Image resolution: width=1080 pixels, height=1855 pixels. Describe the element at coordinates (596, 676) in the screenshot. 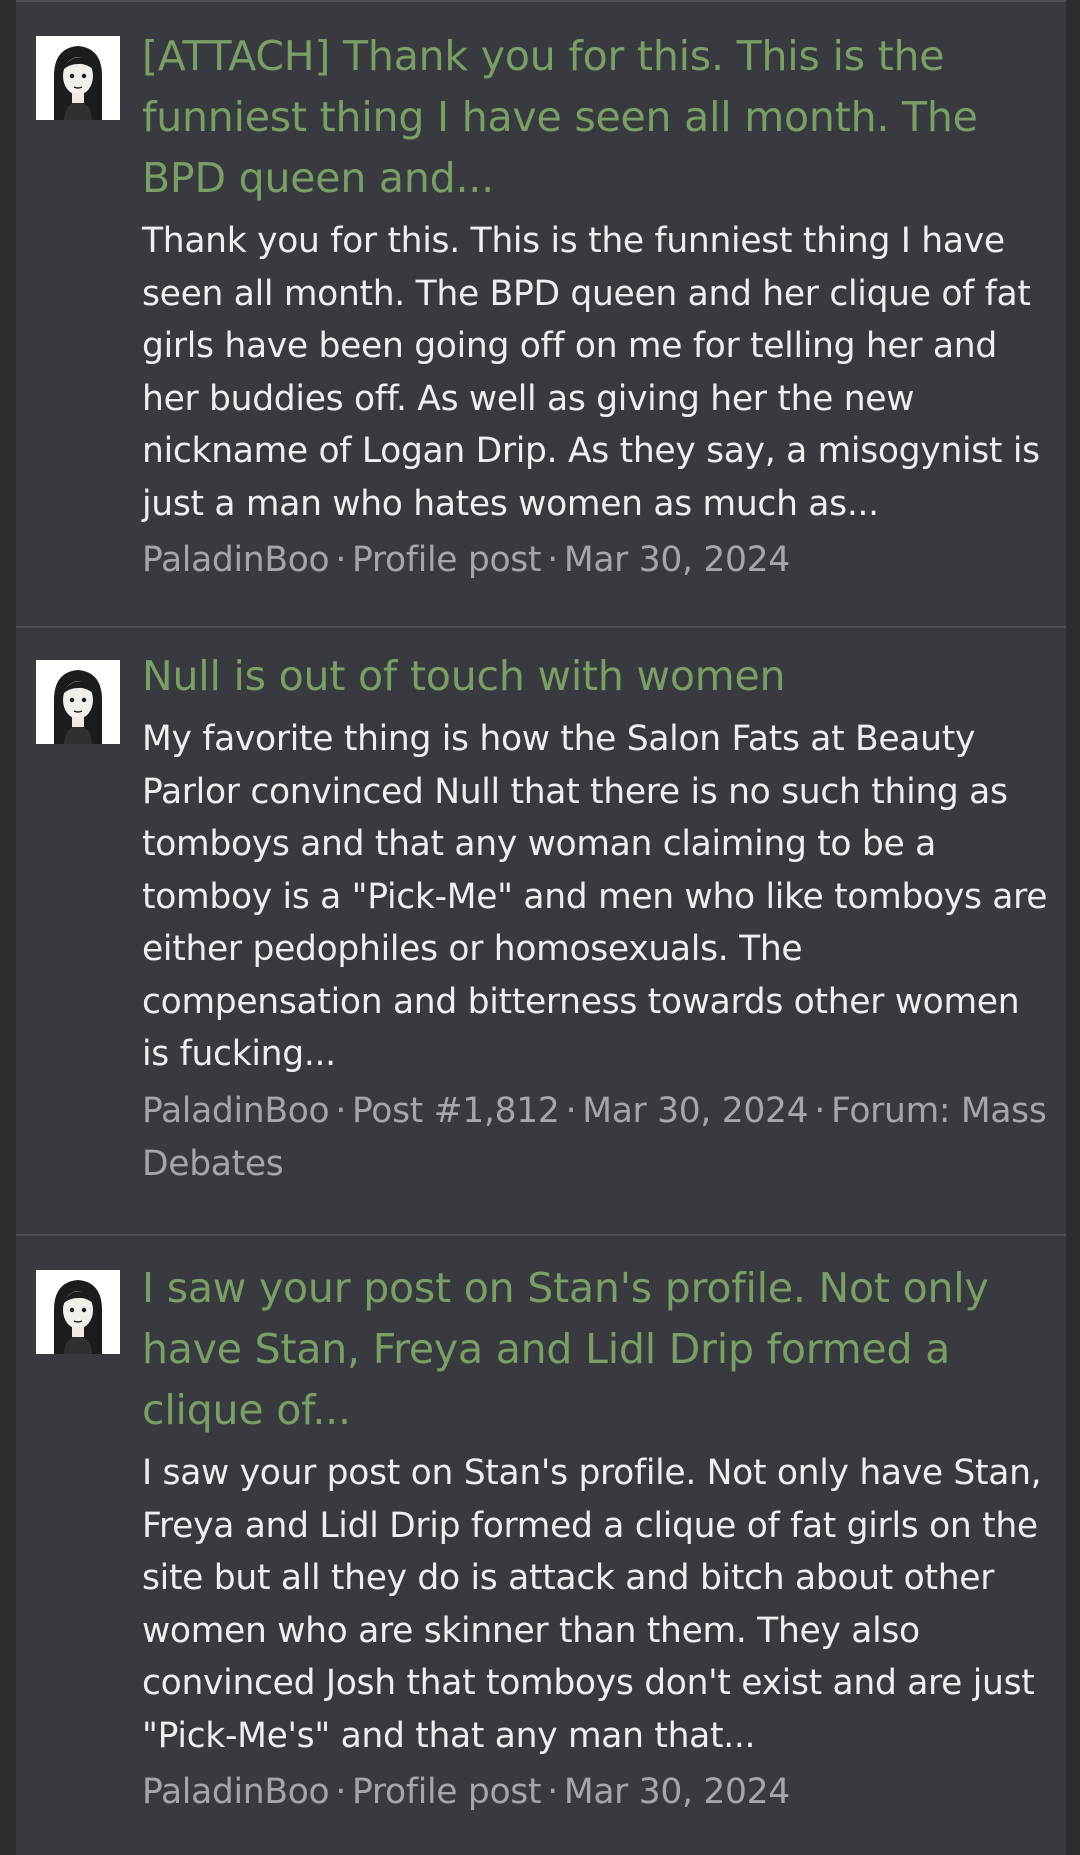

I see `result-title-link: Null is out of touch with women` at that location.